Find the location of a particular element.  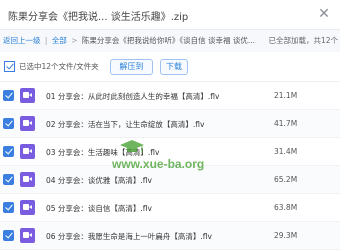

extract-button: 解压到 is located at coordinates (131, 67).